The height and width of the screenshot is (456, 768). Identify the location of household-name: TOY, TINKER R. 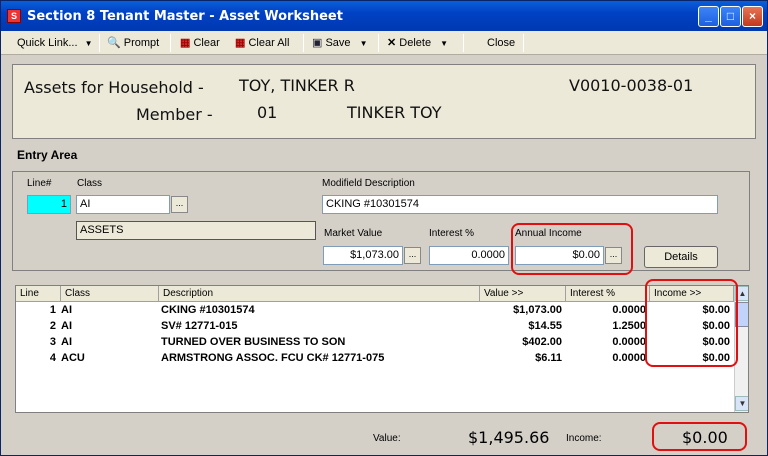
(297, 85).